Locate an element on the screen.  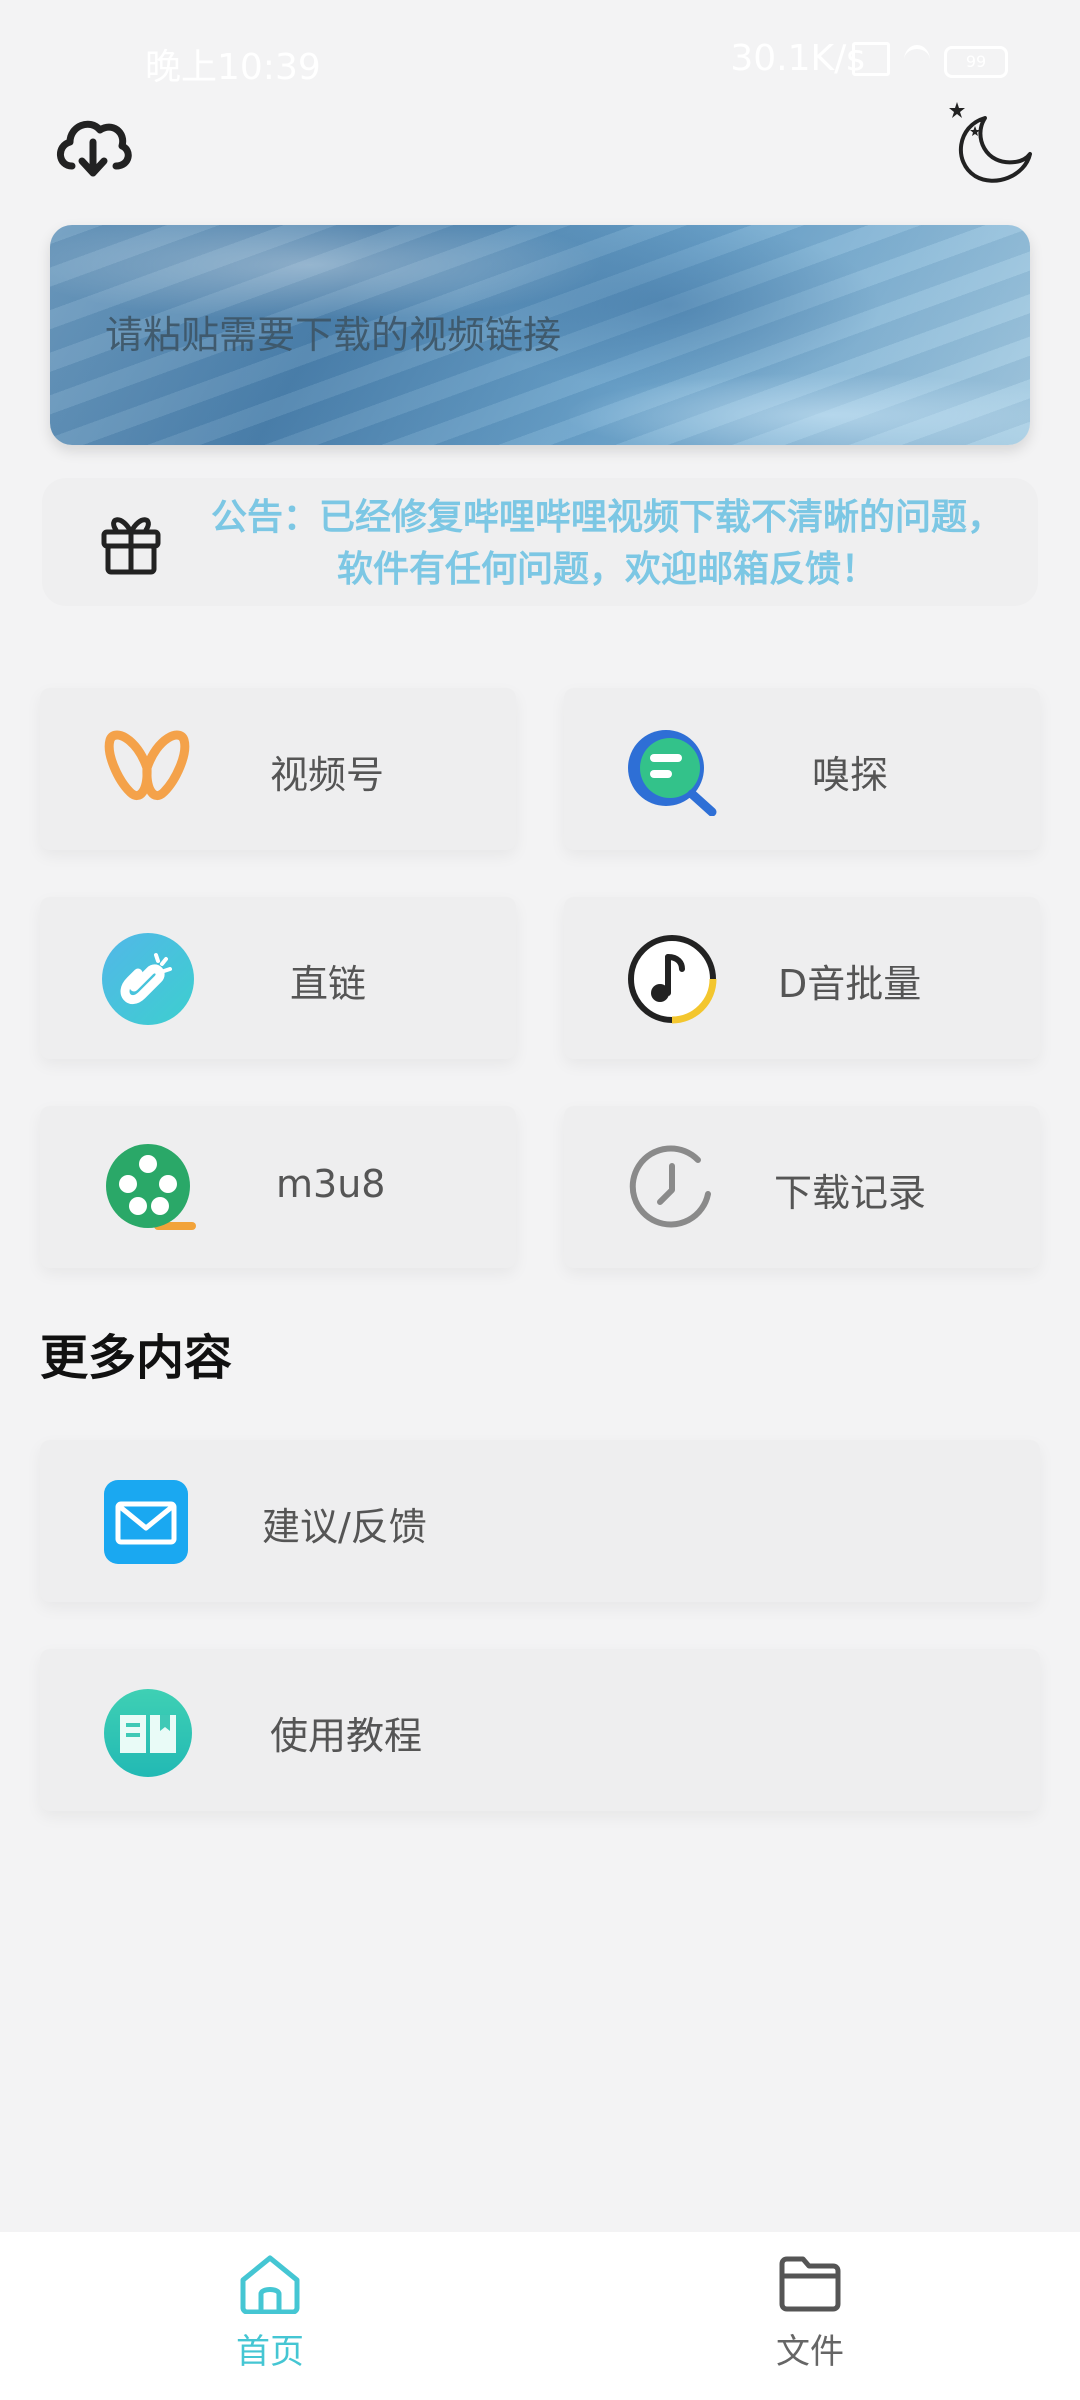
feature-card-channels: 视频号 is located at coordinates (278, 769).